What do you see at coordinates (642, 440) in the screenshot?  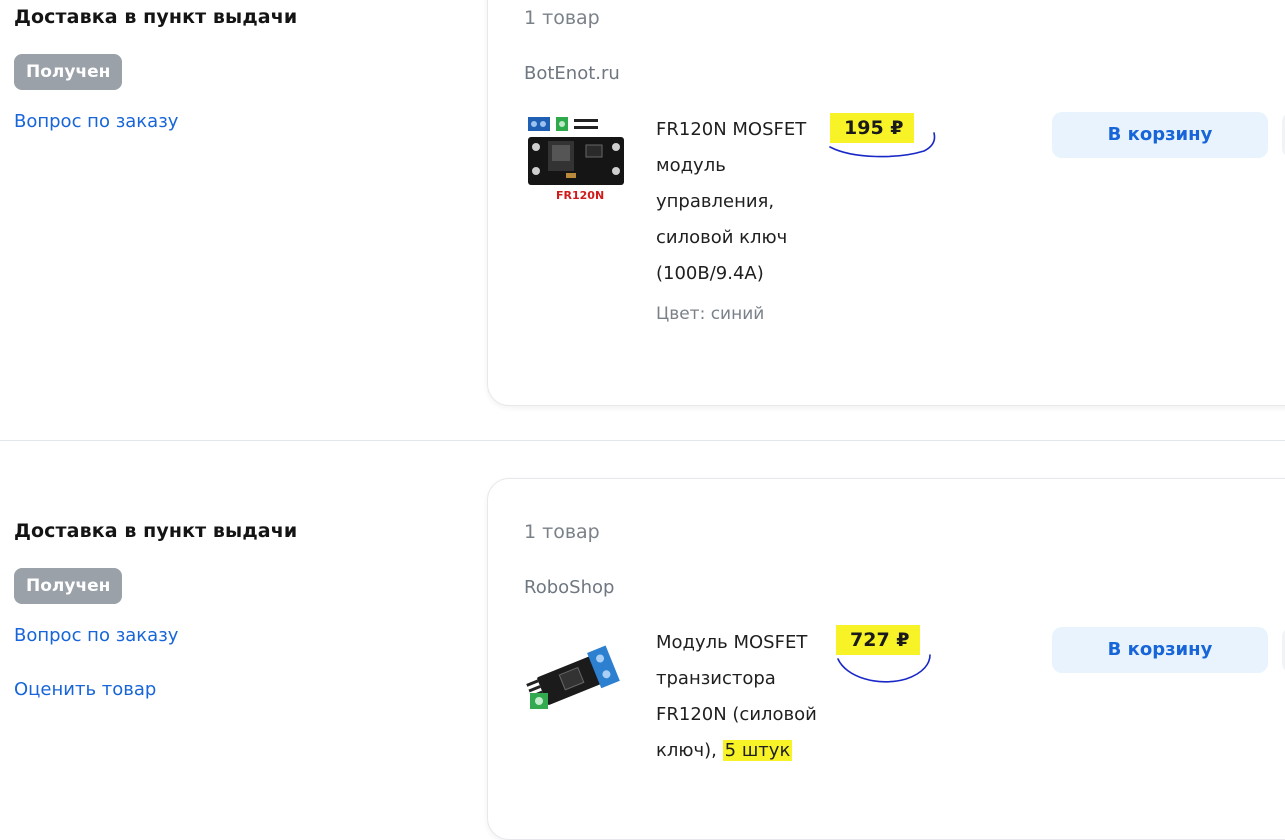 I see `divider` at bounding box center [642, 440].